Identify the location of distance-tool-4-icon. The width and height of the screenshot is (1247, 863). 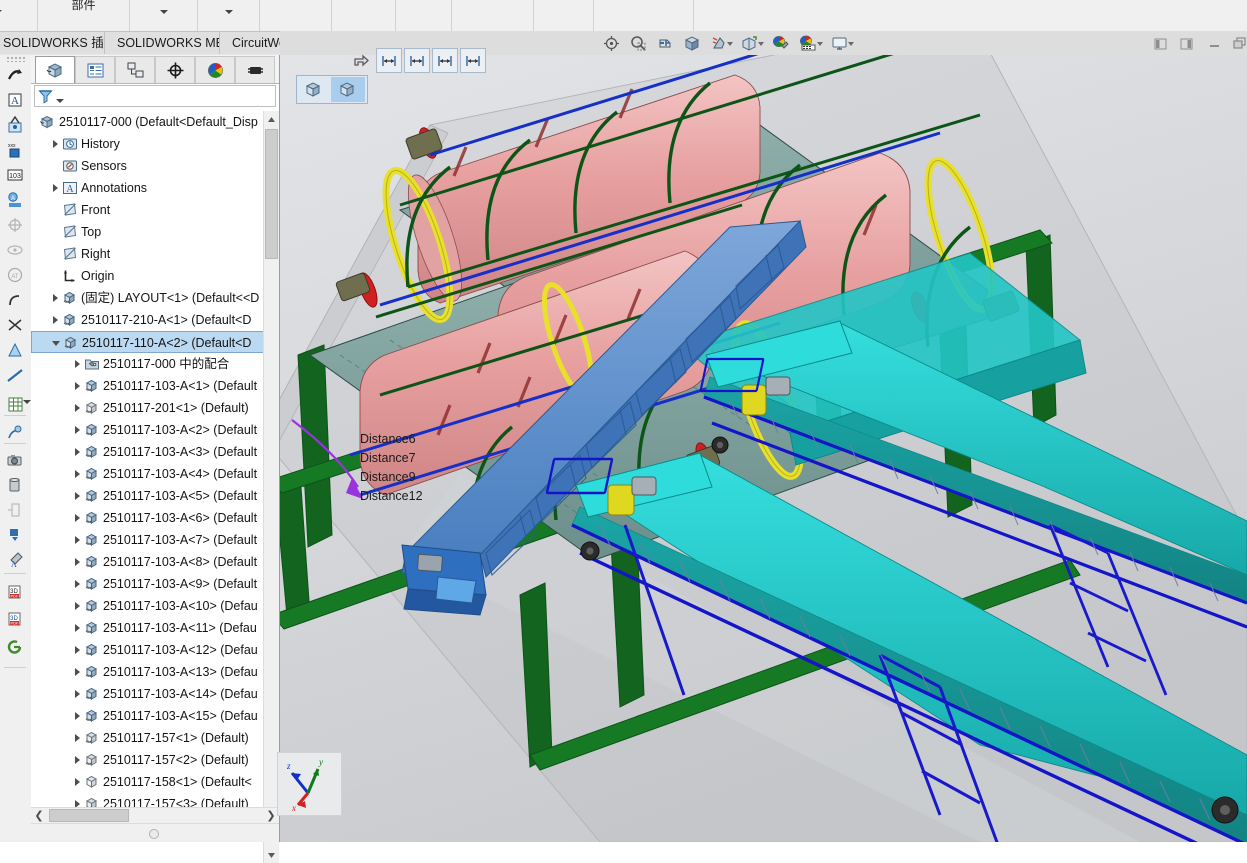
(473, 60).